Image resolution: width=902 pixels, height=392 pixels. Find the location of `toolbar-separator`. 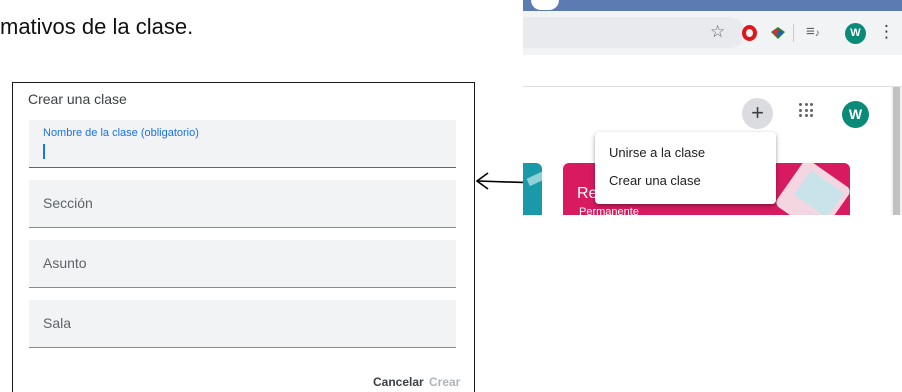

toolbar-separator is located at coordinates (793, 33).